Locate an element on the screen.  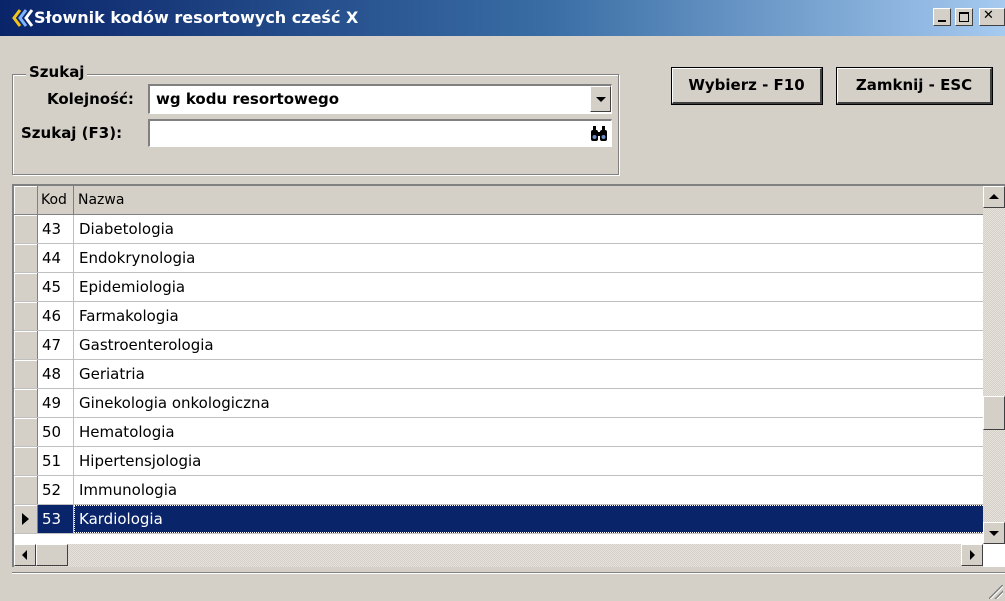
table-row: 50 Hematologia is located at coordinates (499, 432).